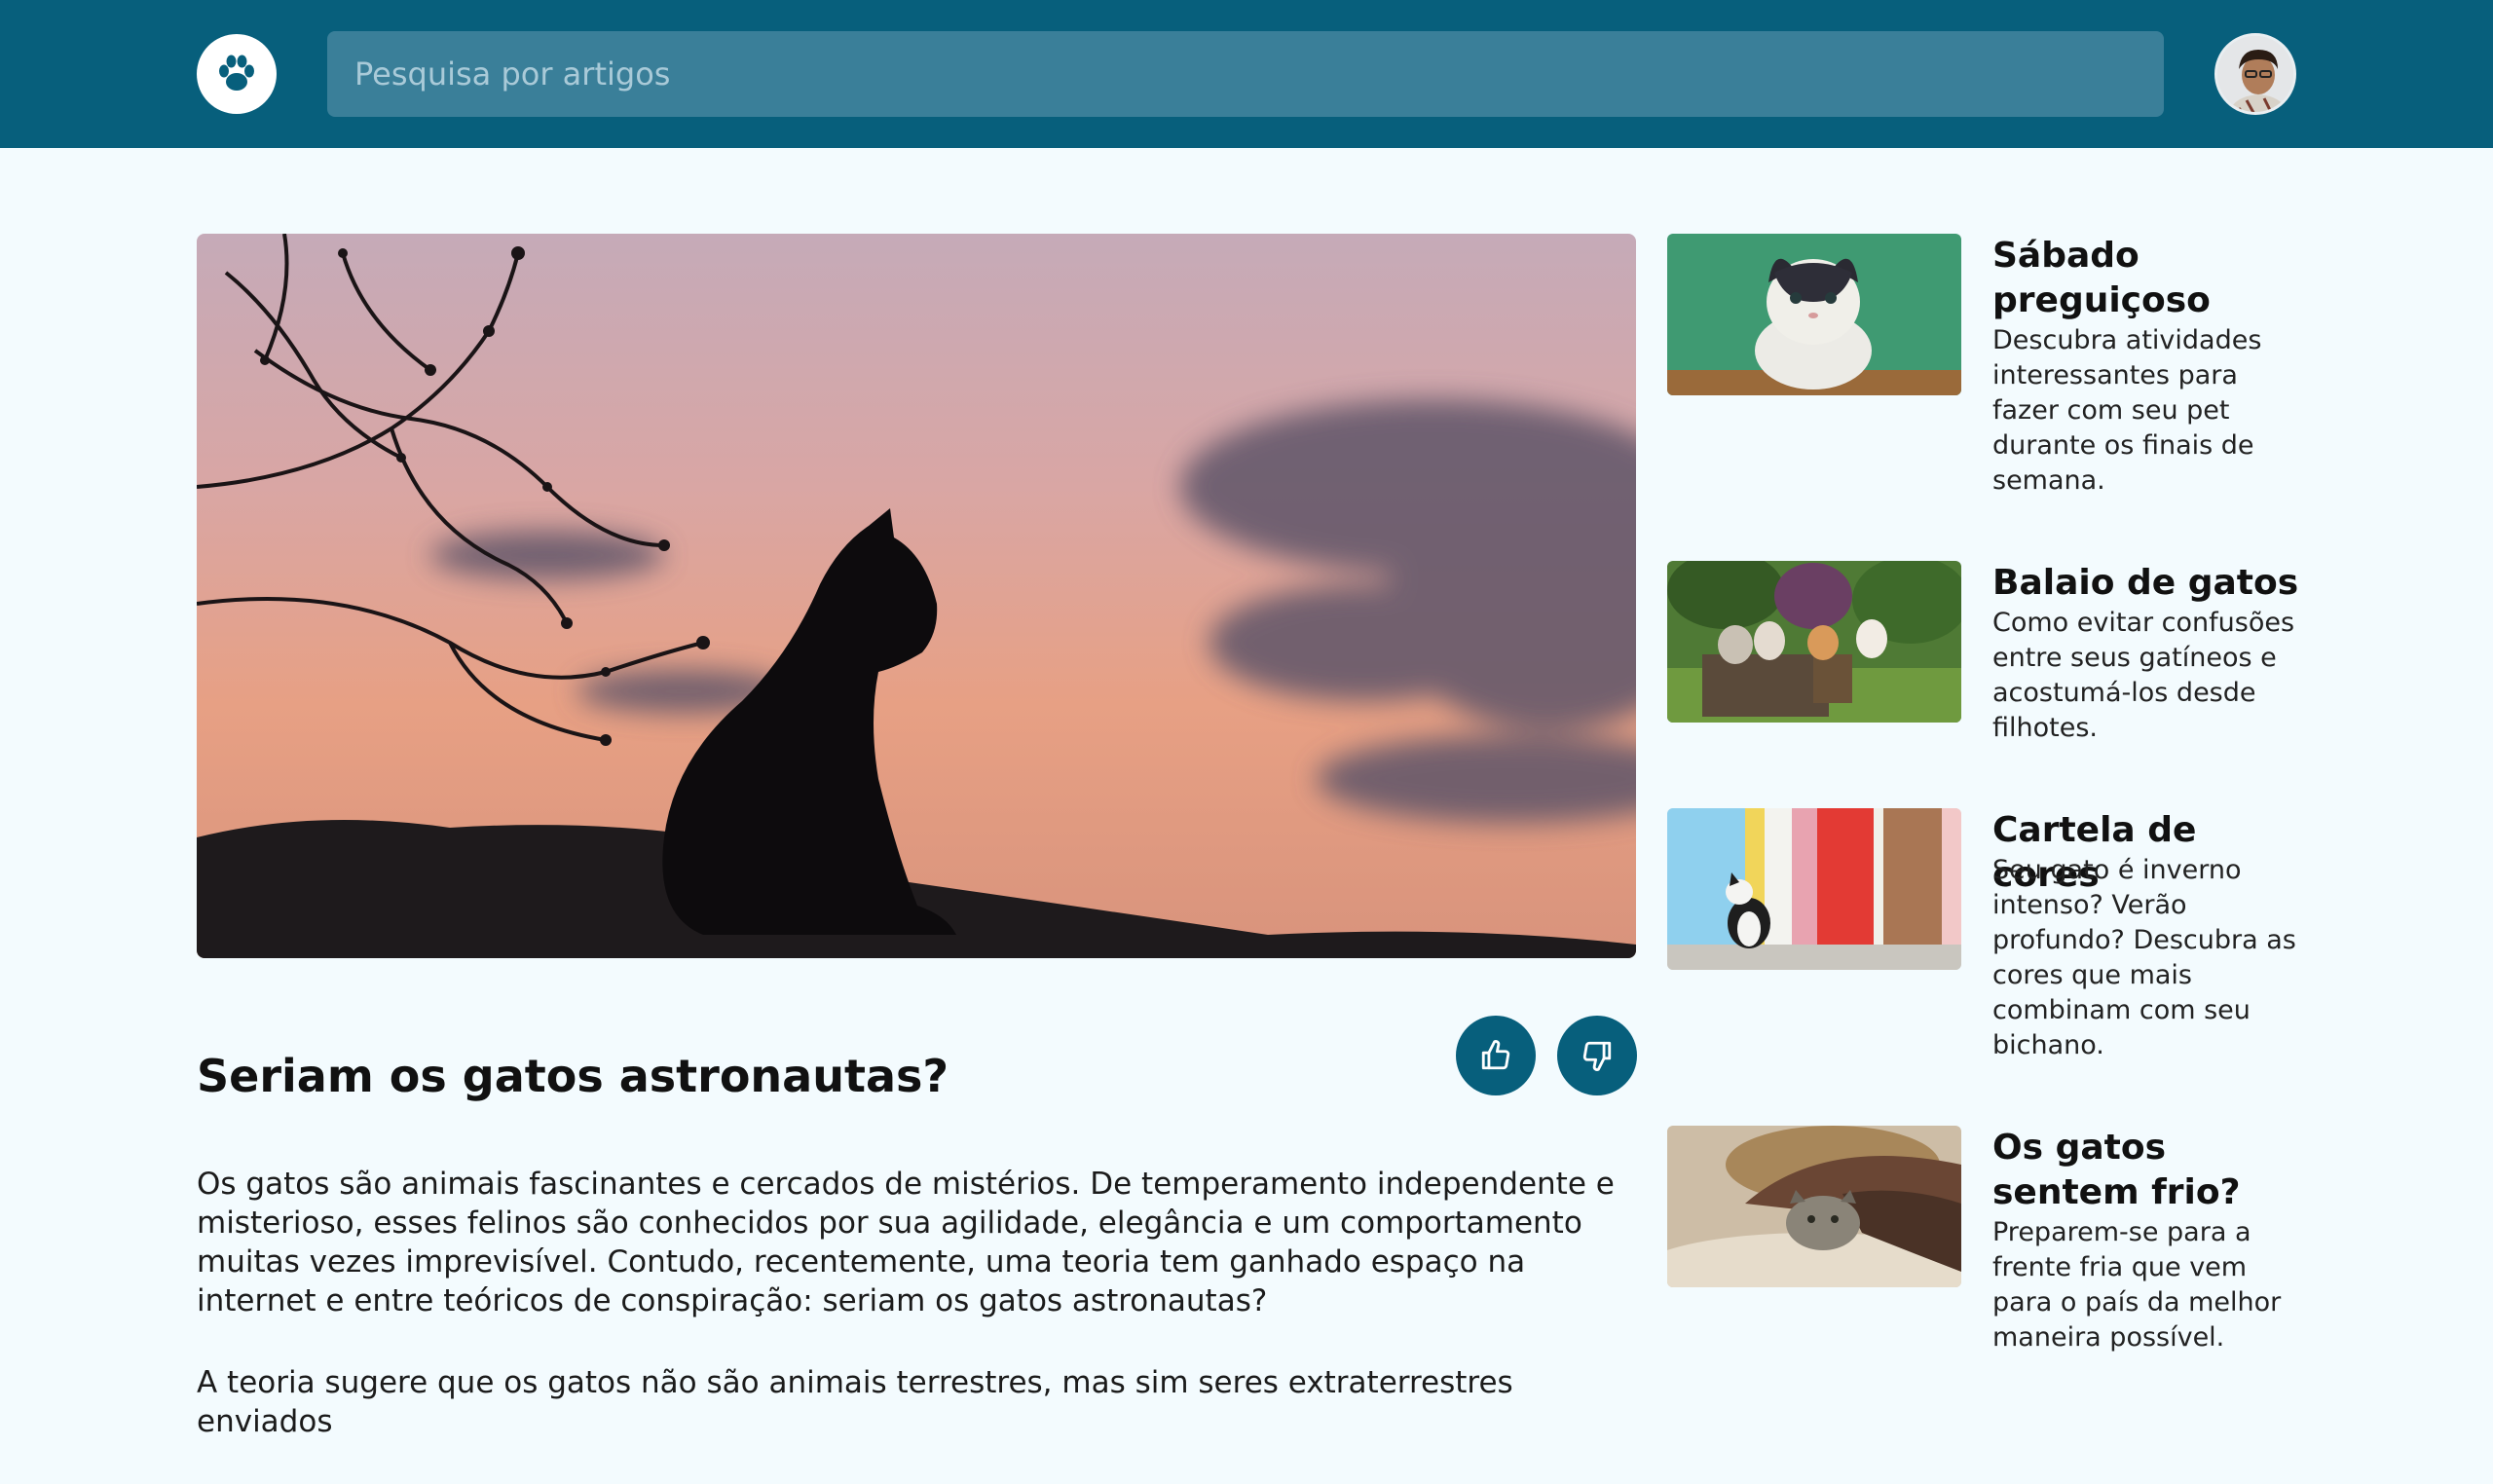 The height and width of the screenshot is (1484, 2493). I want to click on logo, so click(237, 74).